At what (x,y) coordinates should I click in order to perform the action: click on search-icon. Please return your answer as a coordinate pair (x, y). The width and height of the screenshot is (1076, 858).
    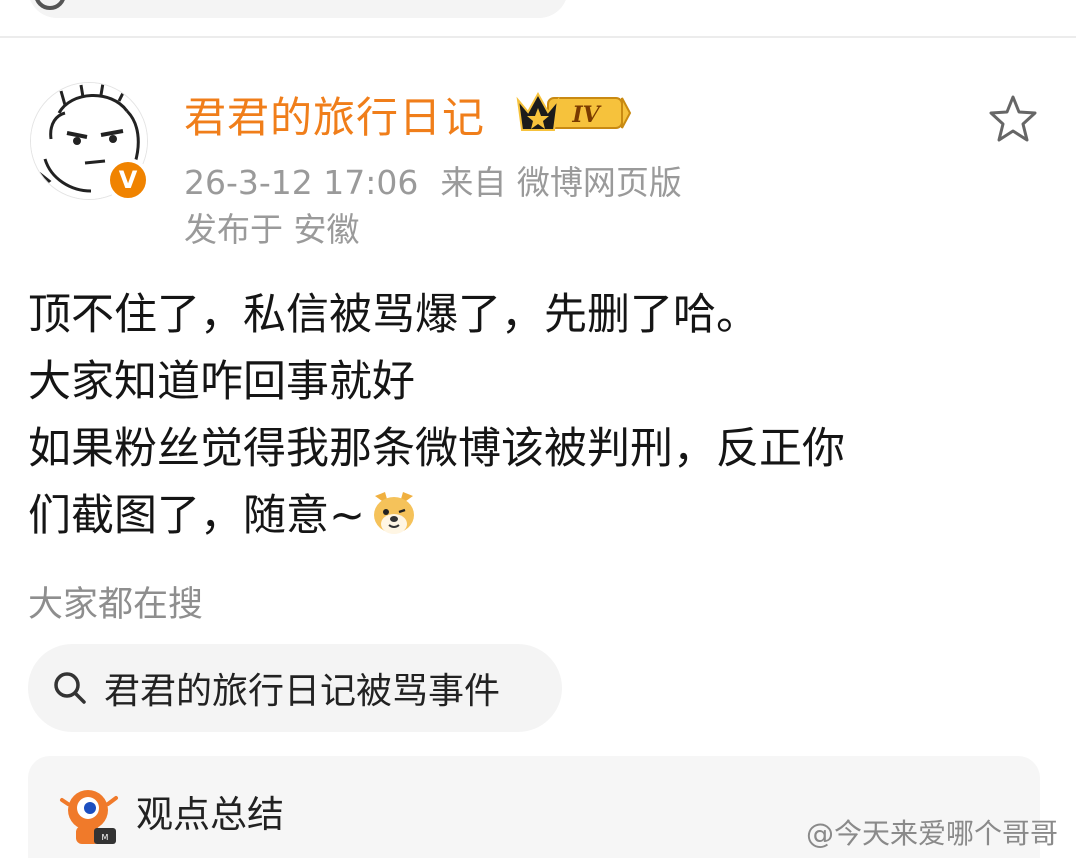
    Looking at the image, I should click on (70, 688).